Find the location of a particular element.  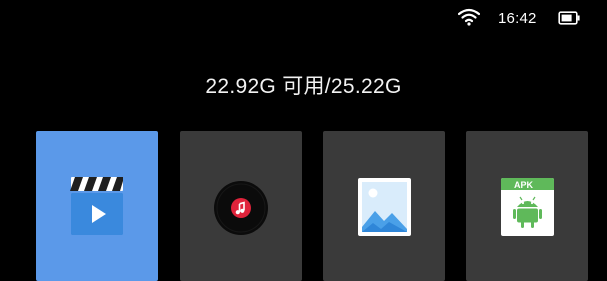

battery-icon is located at coordinates (569, 18).